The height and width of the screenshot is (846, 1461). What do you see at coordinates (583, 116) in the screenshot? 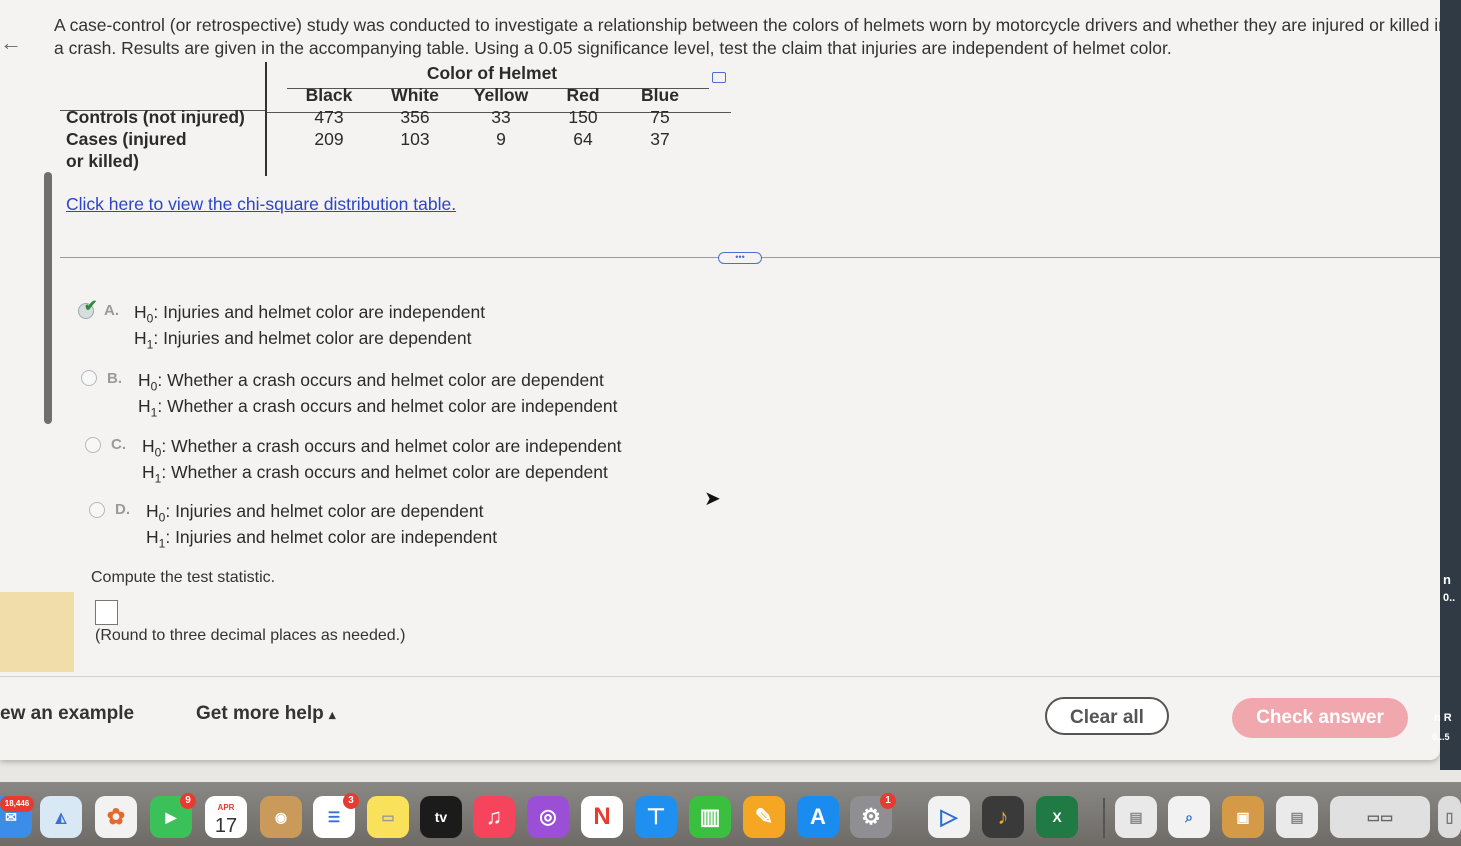
I see `table-cell: 150` at bounding box center [583, 116].